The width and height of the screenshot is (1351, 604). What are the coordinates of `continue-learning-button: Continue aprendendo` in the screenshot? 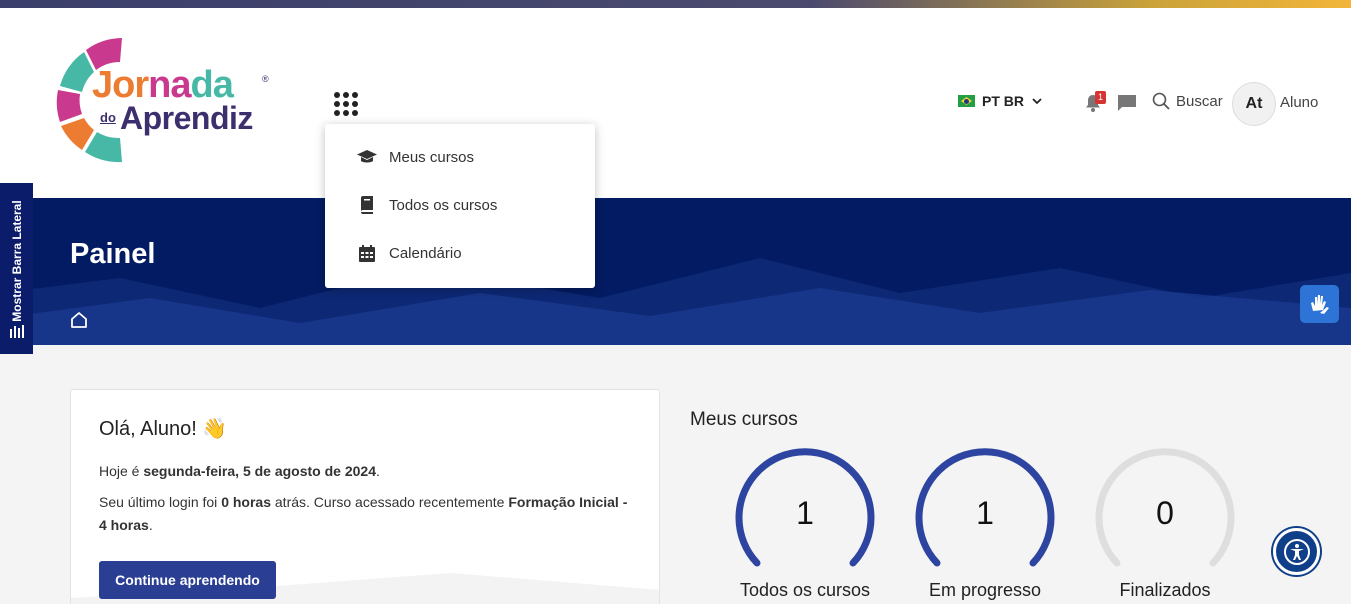 It's located at (187, 580).